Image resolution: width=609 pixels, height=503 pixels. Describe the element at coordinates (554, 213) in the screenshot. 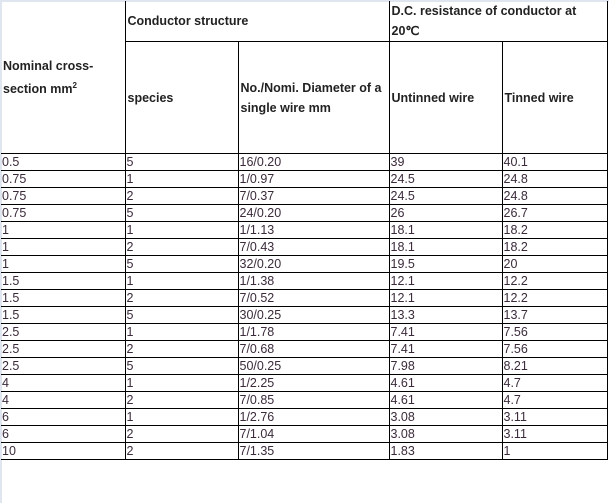

I see `cell-tinned: 26.7` at that location.